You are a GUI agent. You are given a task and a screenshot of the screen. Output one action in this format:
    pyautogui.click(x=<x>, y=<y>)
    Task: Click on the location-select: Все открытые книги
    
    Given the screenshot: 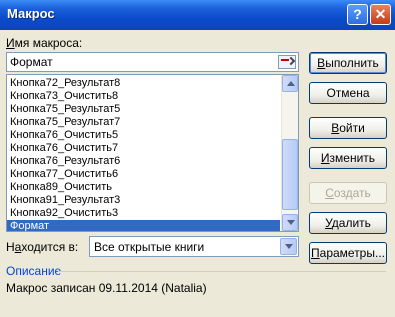 What is the action you would take?
    pyautogui.click(x=194, y=246)
    